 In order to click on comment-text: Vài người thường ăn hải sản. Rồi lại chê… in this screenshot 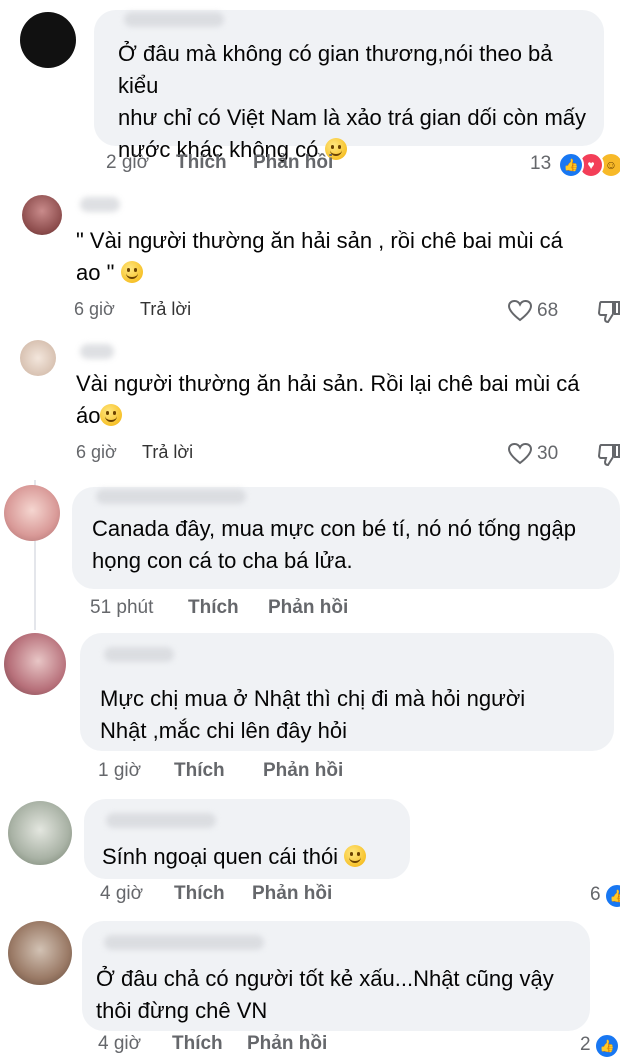, I will do `click(341, 400)`.